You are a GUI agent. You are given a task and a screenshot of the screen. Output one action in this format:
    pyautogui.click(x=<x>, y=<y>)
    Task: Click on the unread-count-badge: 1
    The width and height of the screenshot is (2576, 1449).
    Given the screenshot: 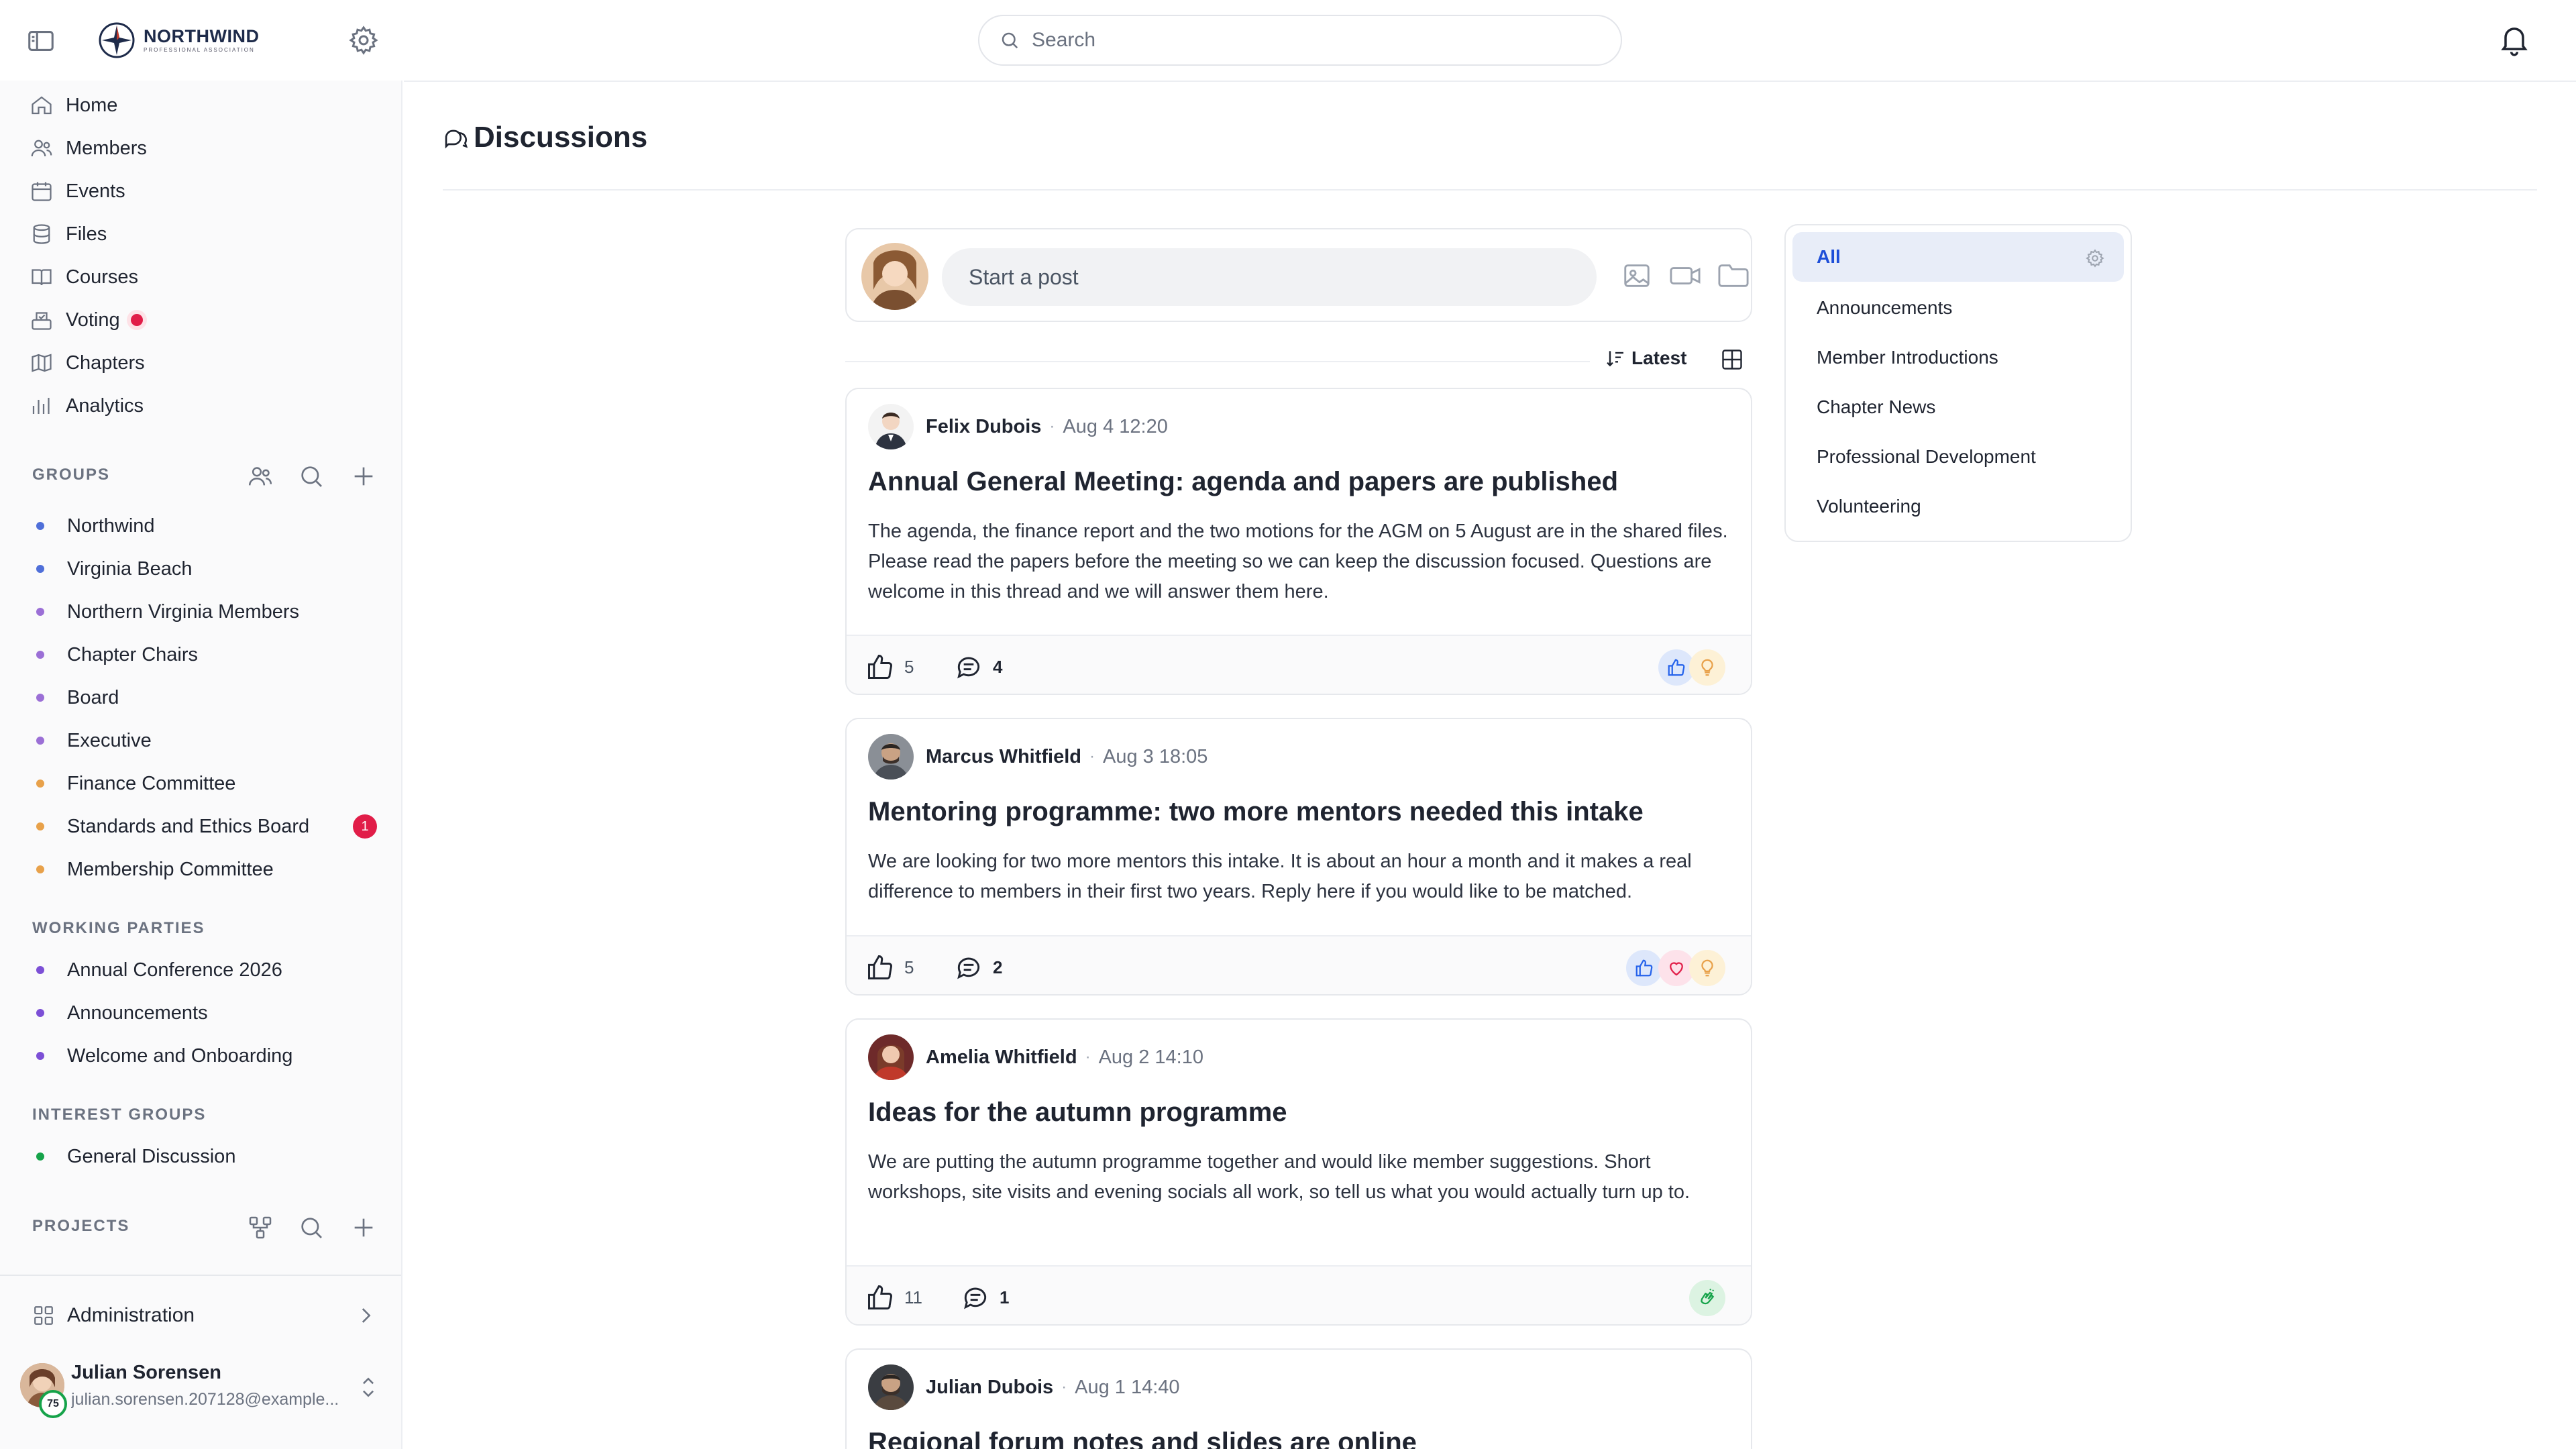 What is the action you would take?
    pyautogui.click(x=365, y=826)
    